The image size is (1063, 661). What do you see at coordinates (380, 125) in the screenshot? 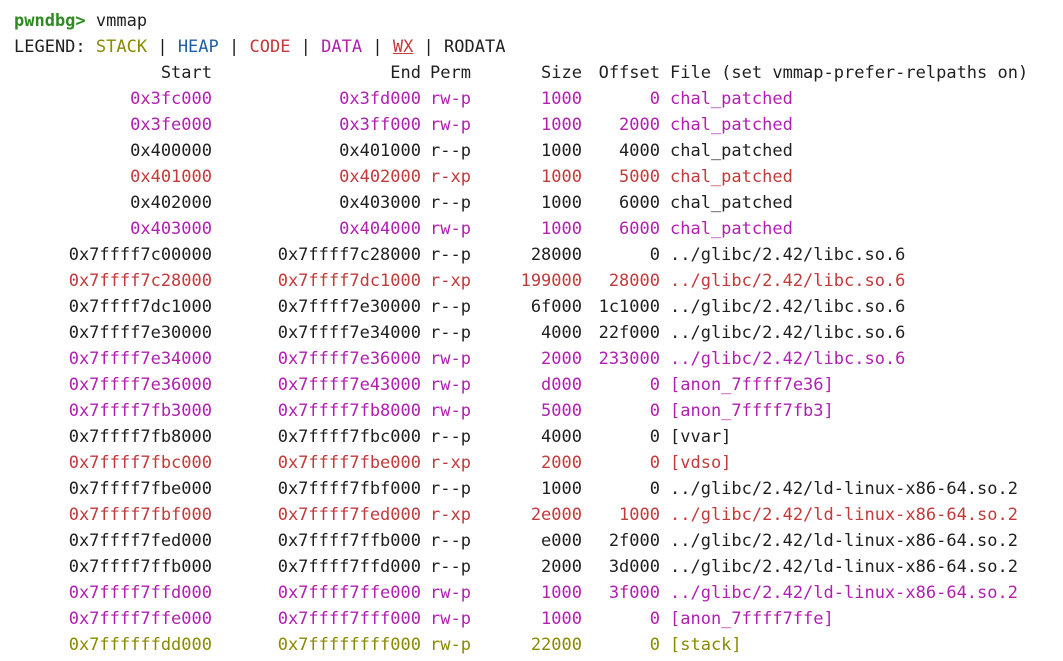
I see `cell-end: 0x3ff000` at bounding box center [380, 125].